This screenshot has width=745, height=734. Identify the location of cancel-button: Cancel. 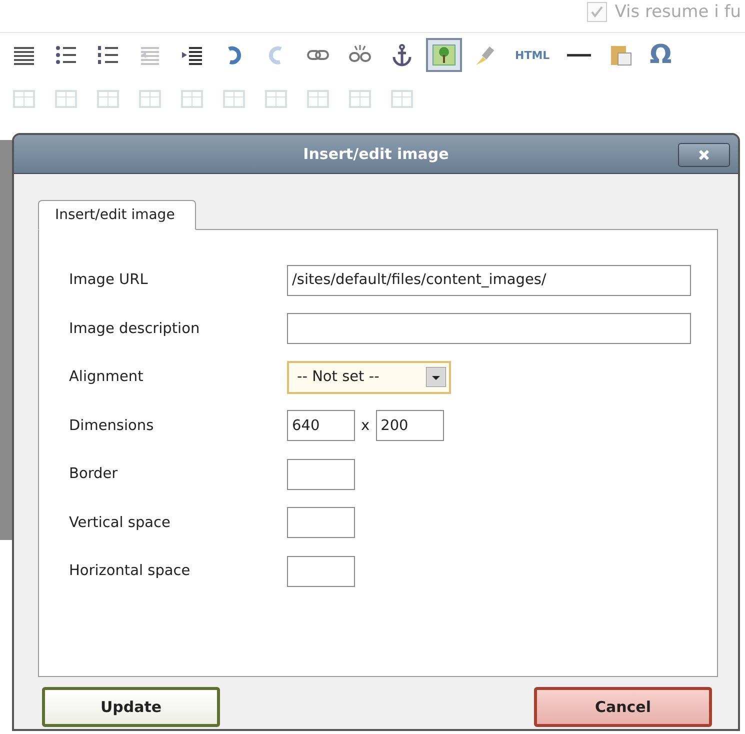
(623, 707).